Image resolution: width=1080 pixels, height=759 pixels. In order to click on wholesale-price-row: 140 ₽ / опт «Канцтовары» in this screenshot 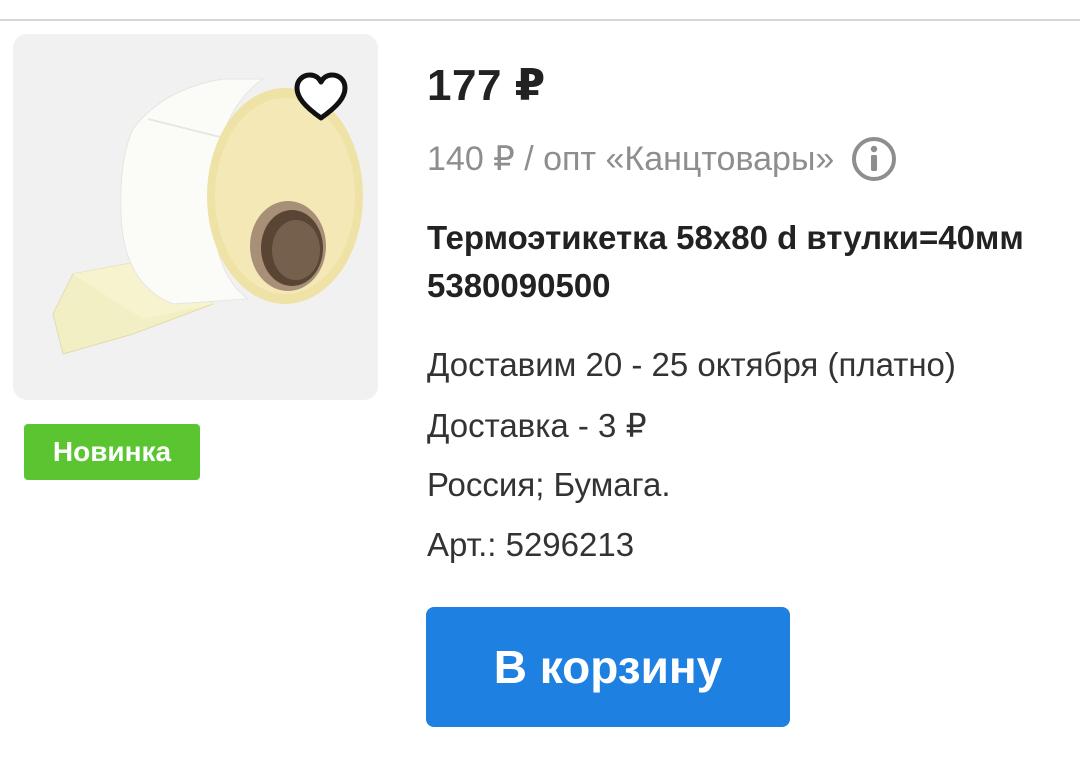, I will do `click(662, 159)`.